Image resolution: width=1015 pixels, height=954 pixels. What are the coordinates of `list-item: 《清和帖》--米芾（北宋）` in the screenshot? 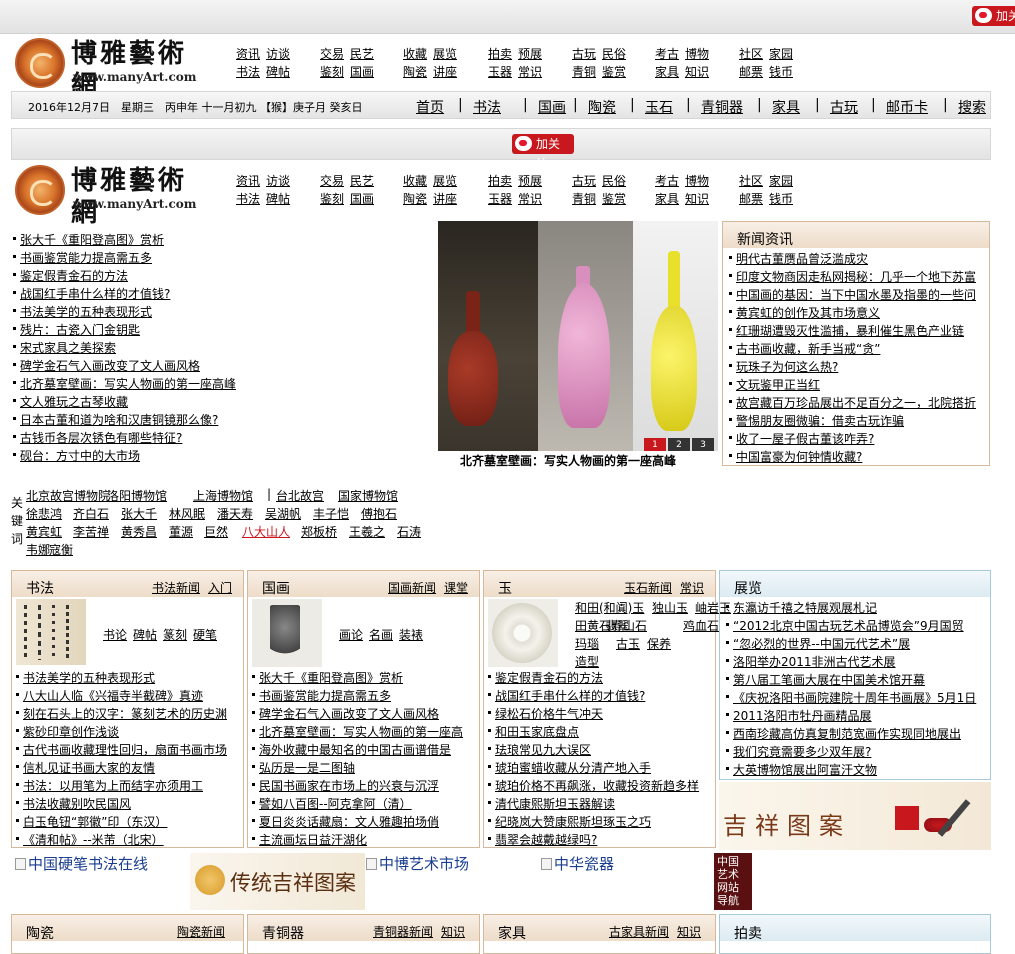 It's located at (90, 839).